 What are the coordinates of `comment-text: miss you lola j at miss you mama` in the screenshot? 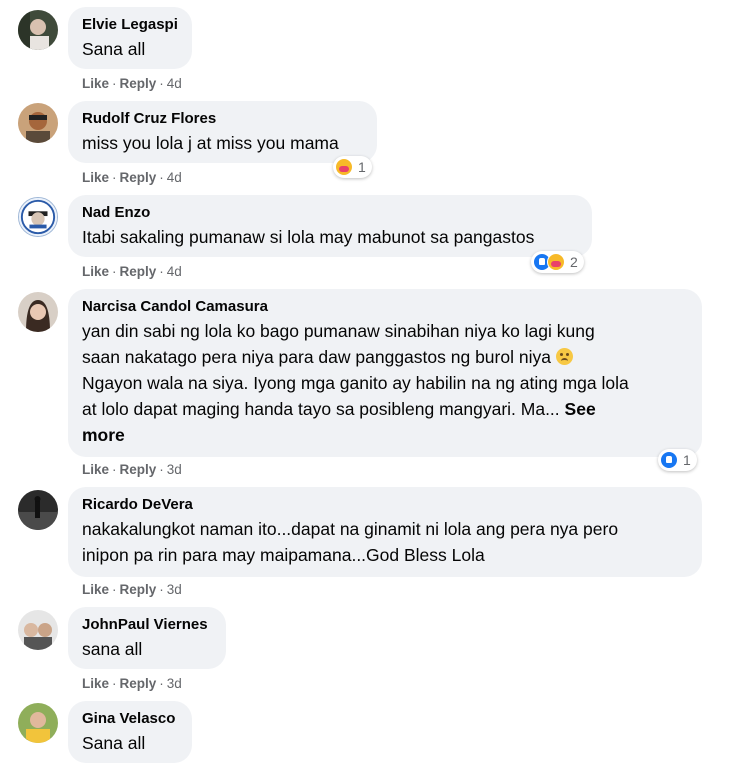 It's located at (210, 143).